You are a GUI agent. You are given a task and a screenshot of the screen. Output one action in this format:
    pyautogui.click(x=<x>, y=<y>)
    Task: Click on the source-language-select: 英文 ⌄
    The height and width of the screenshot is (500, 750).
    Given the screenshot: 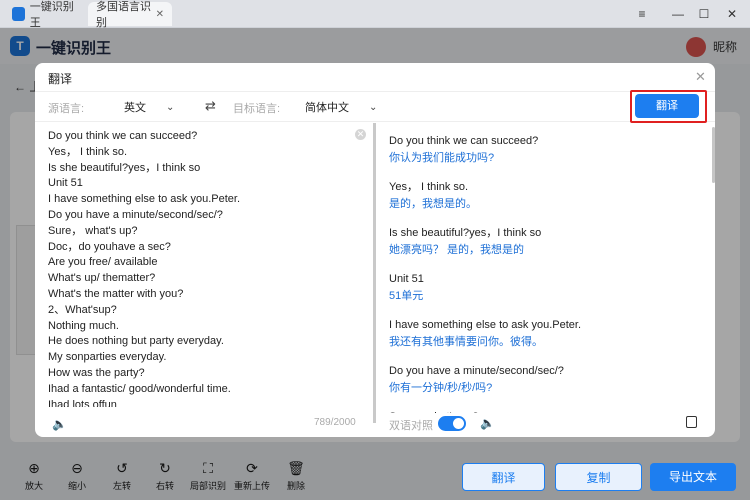 What is the action you would take?
    pyautogui.click(x=149, y=107)
    